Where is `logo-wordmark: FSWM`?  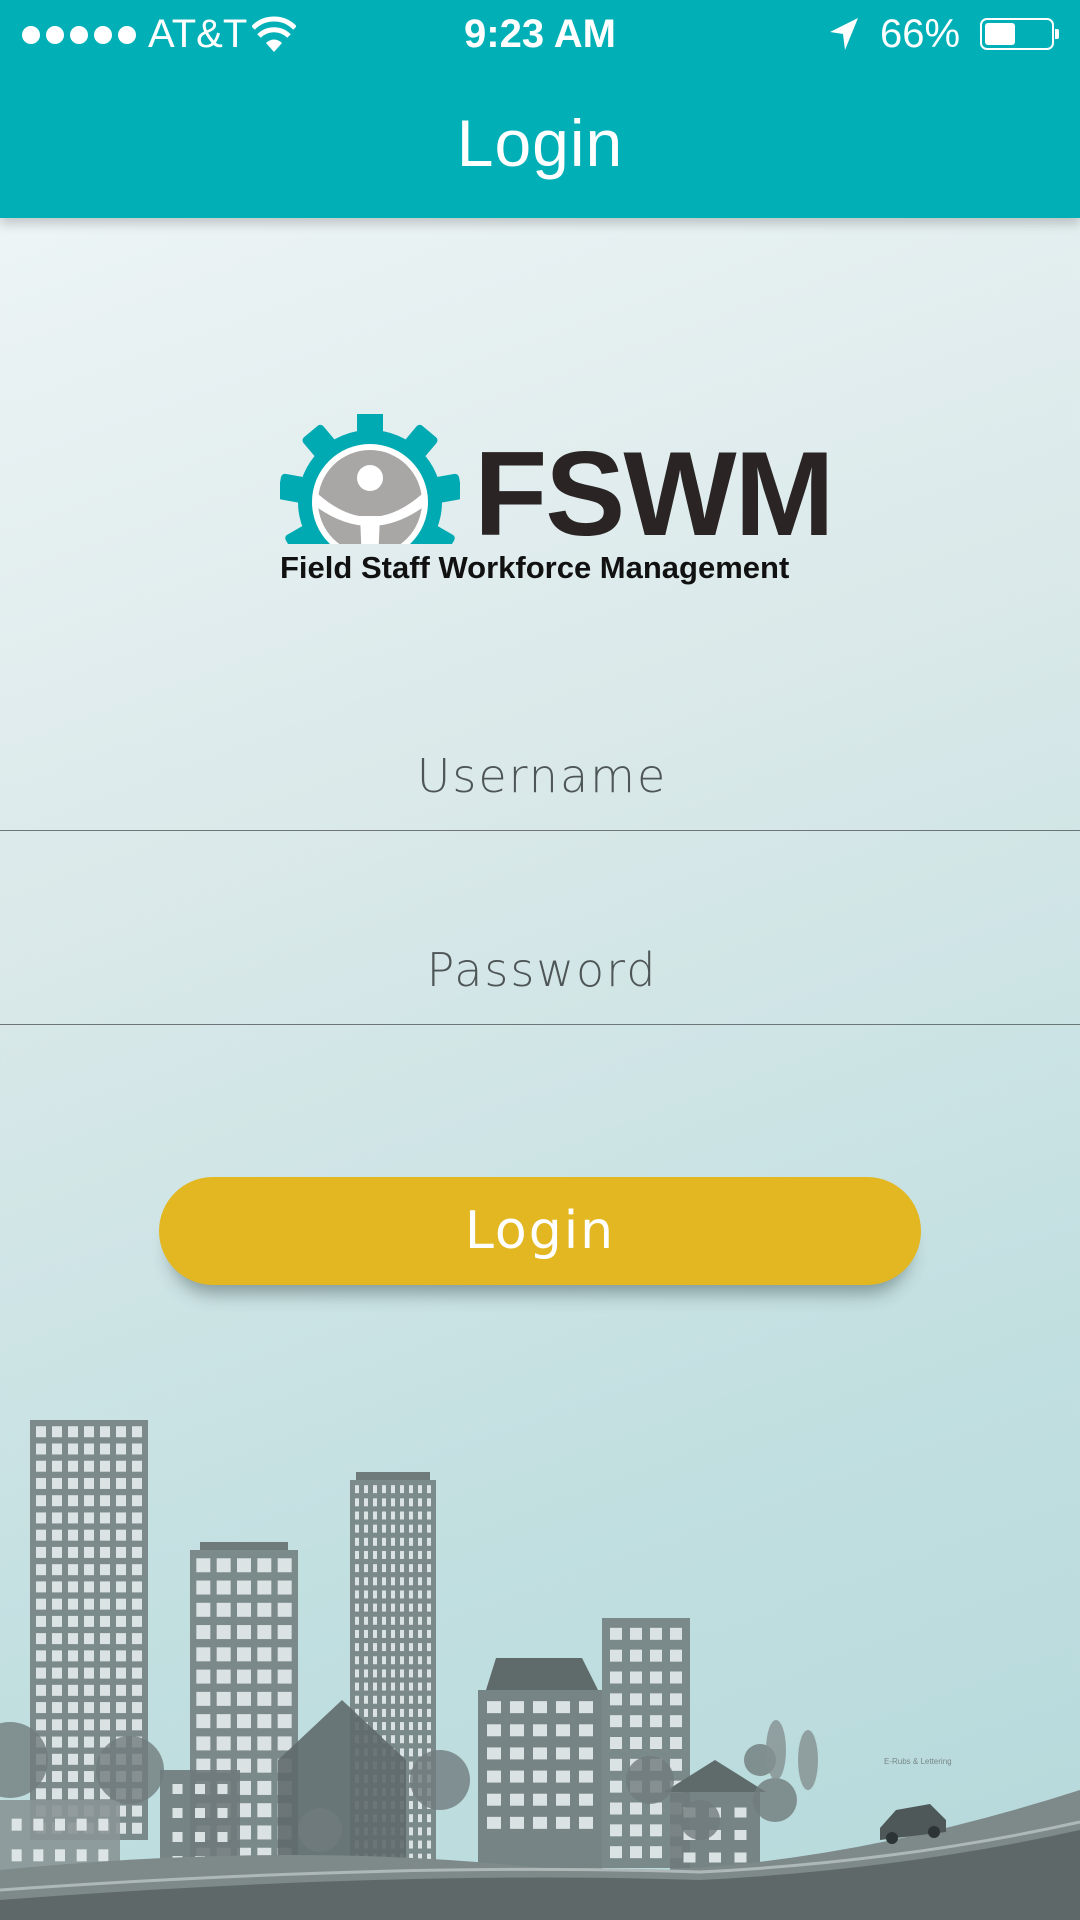 logo-wordmark: FSWM is located at coordinates (654, 494).